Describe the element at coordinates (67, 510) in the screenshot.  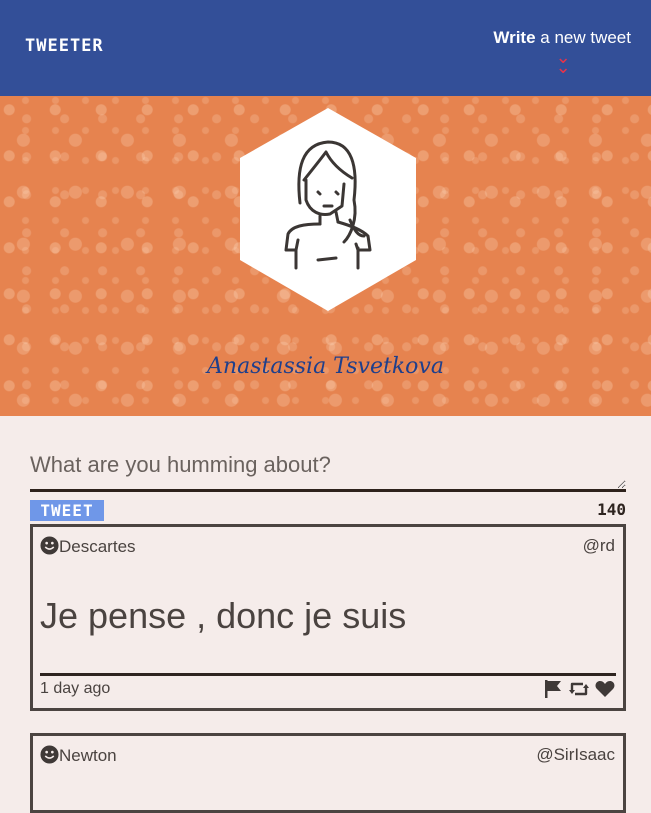
I see `tweet-submit-button: TWEET` at that location.